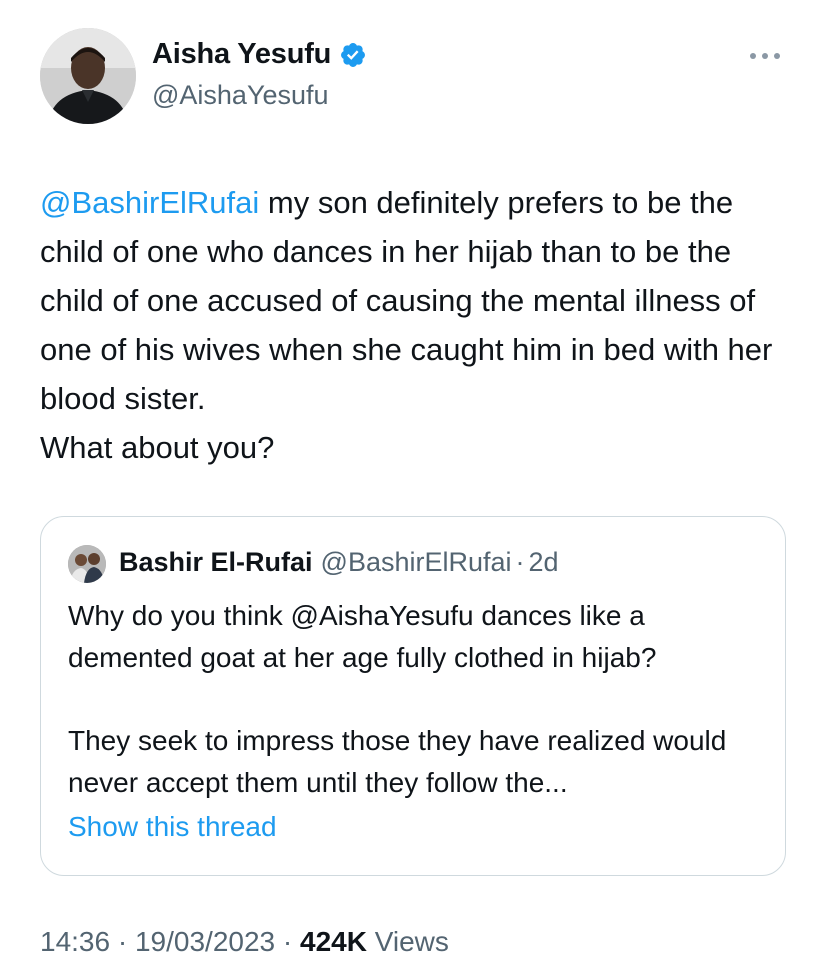 The height and width of the screenshot is (969, 828). Describe the element at coordinates (157, 447) in the screenshot. I see `tweet-last-line: What about you?` at that location.